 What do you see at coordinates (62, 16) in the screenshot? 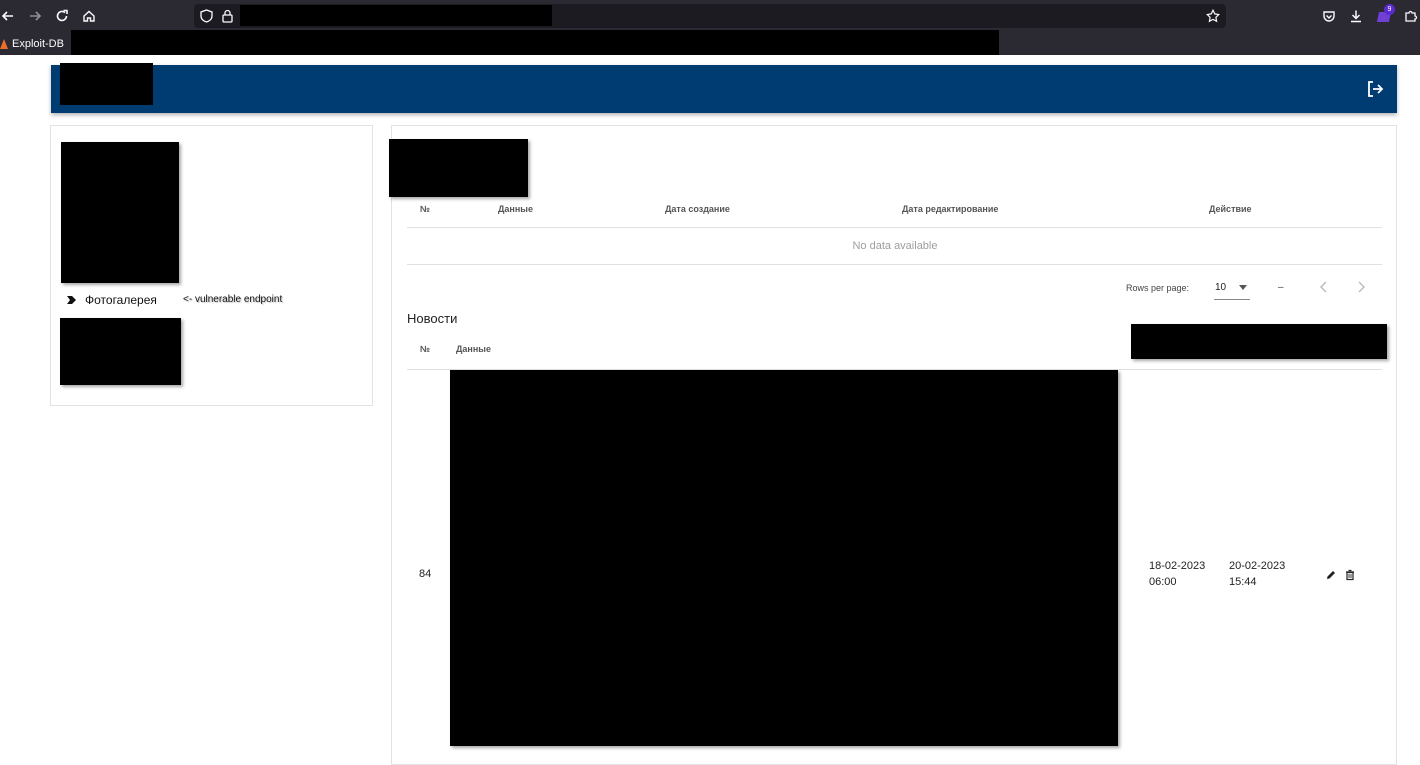
I see `reload-icon` at bounding box center [62, 16].